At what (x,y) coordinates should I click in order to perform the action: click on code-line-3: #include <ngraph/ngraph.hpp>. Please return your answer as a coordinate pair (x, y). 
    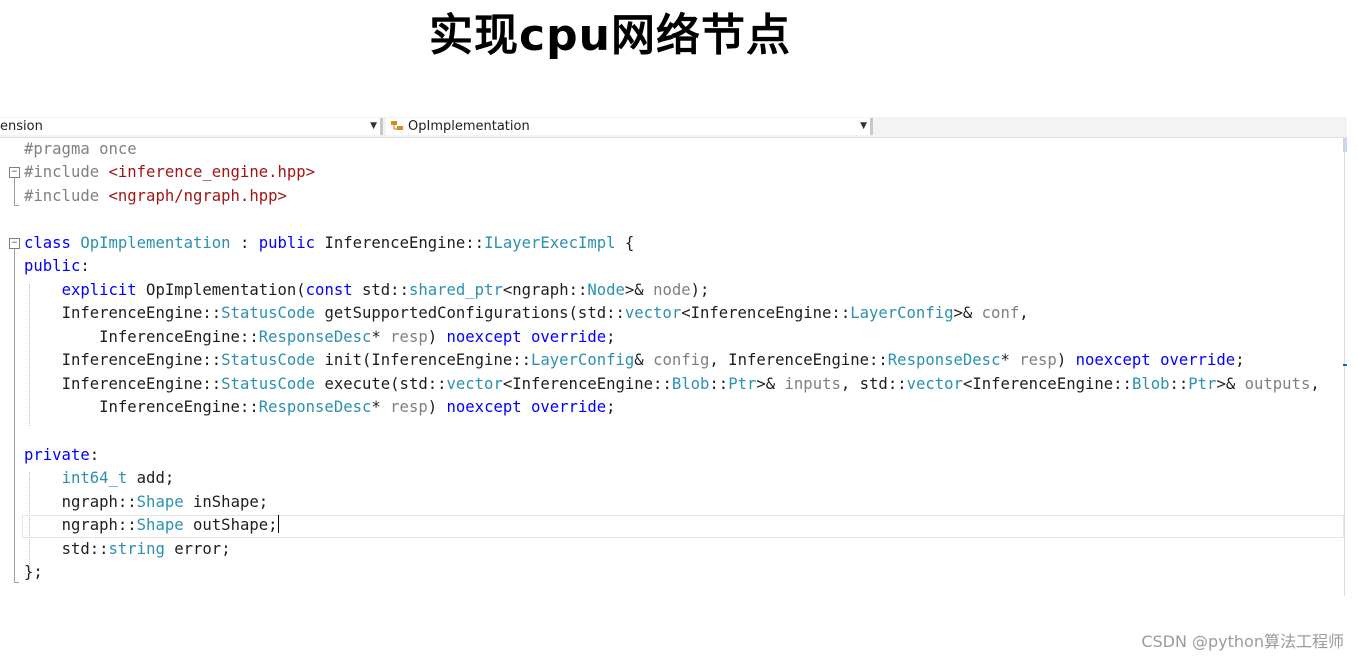
    Looking at the image, I should click on (155, 196).